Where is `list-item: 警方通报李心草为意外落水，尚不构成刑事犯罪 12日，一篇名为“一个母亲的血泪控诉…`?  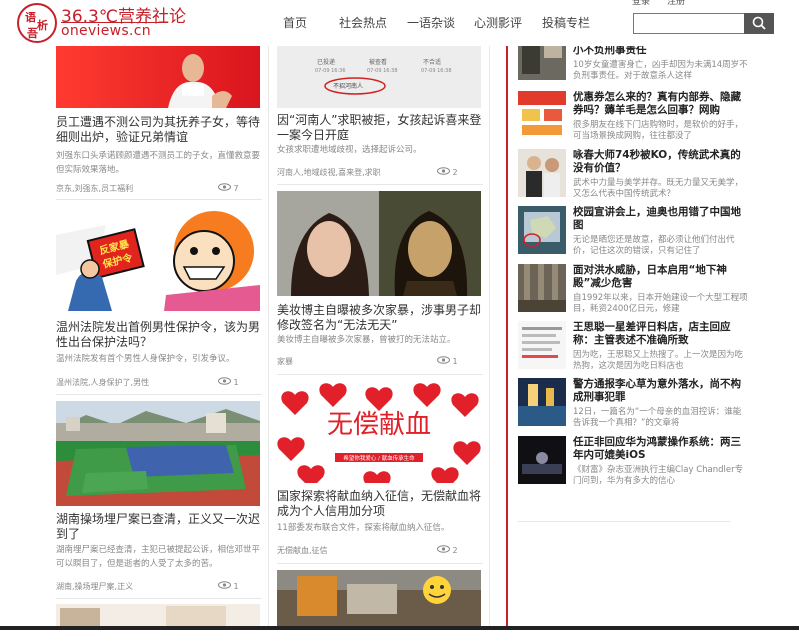 list-item: 警方通报李心草为意外落水，尚不构成刑事犯罪 12日，一篇名为“一个母亲的血泪控诉… is located at coordinates (629, 404).